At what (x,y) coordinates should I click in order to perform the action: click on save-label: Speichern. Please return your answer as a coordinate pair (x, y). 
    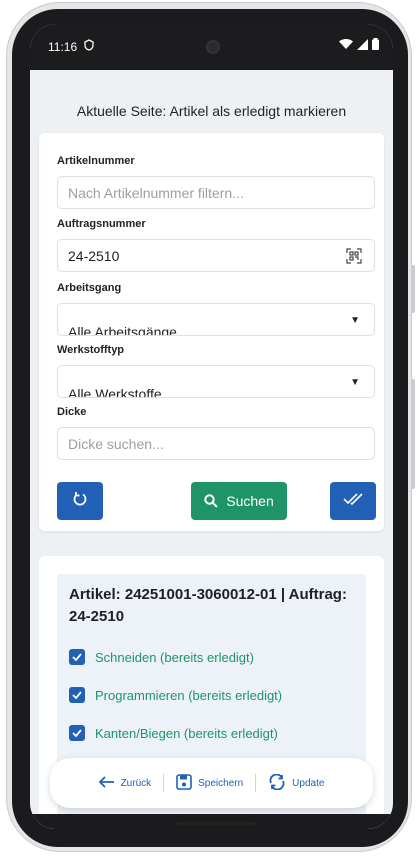
    Looking at the image, I should click on (221, 783).